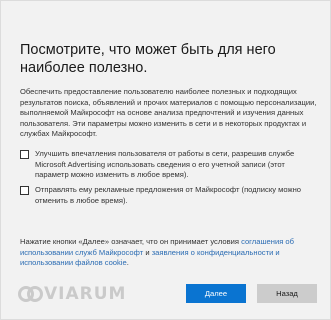  I want to click on footnote-text-3: ., so click(127, 263).